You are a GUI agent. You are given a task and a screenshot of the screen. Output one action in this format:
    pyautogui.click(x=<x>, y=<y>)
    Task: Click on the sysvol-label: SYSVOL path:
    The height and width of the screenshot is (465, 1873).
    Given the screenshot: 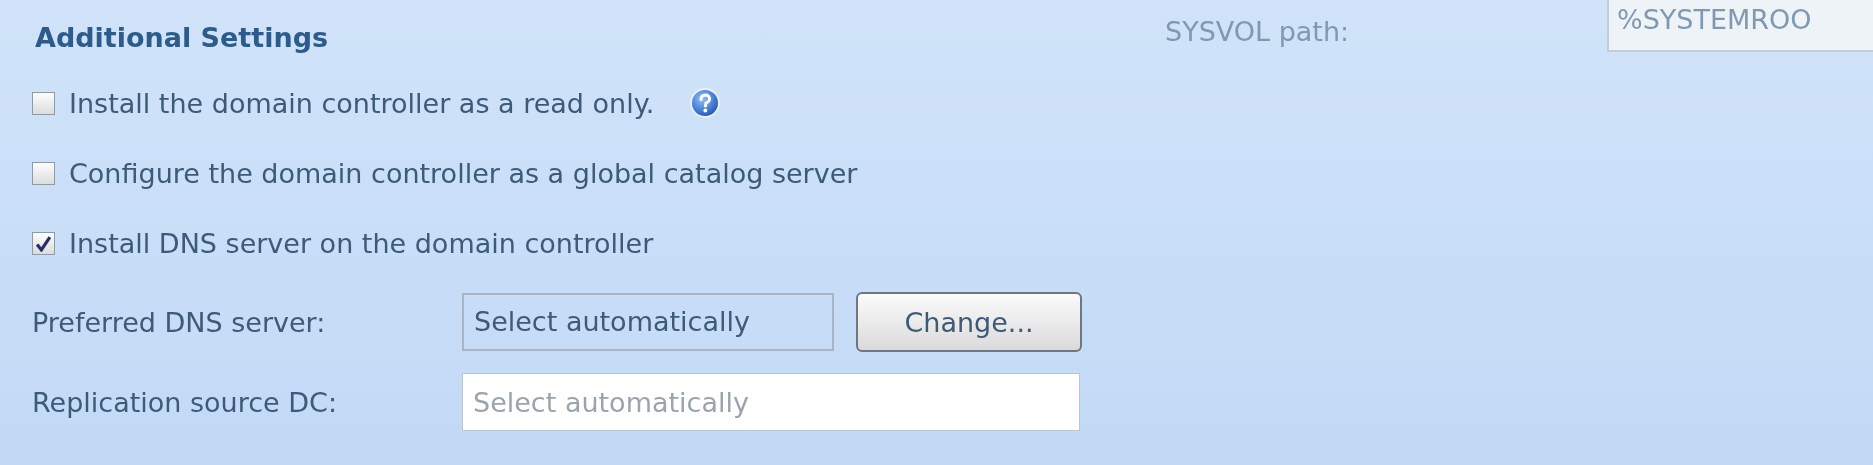 What is the action you would take?
    pyautogui.click(x=1258, y=31)
    